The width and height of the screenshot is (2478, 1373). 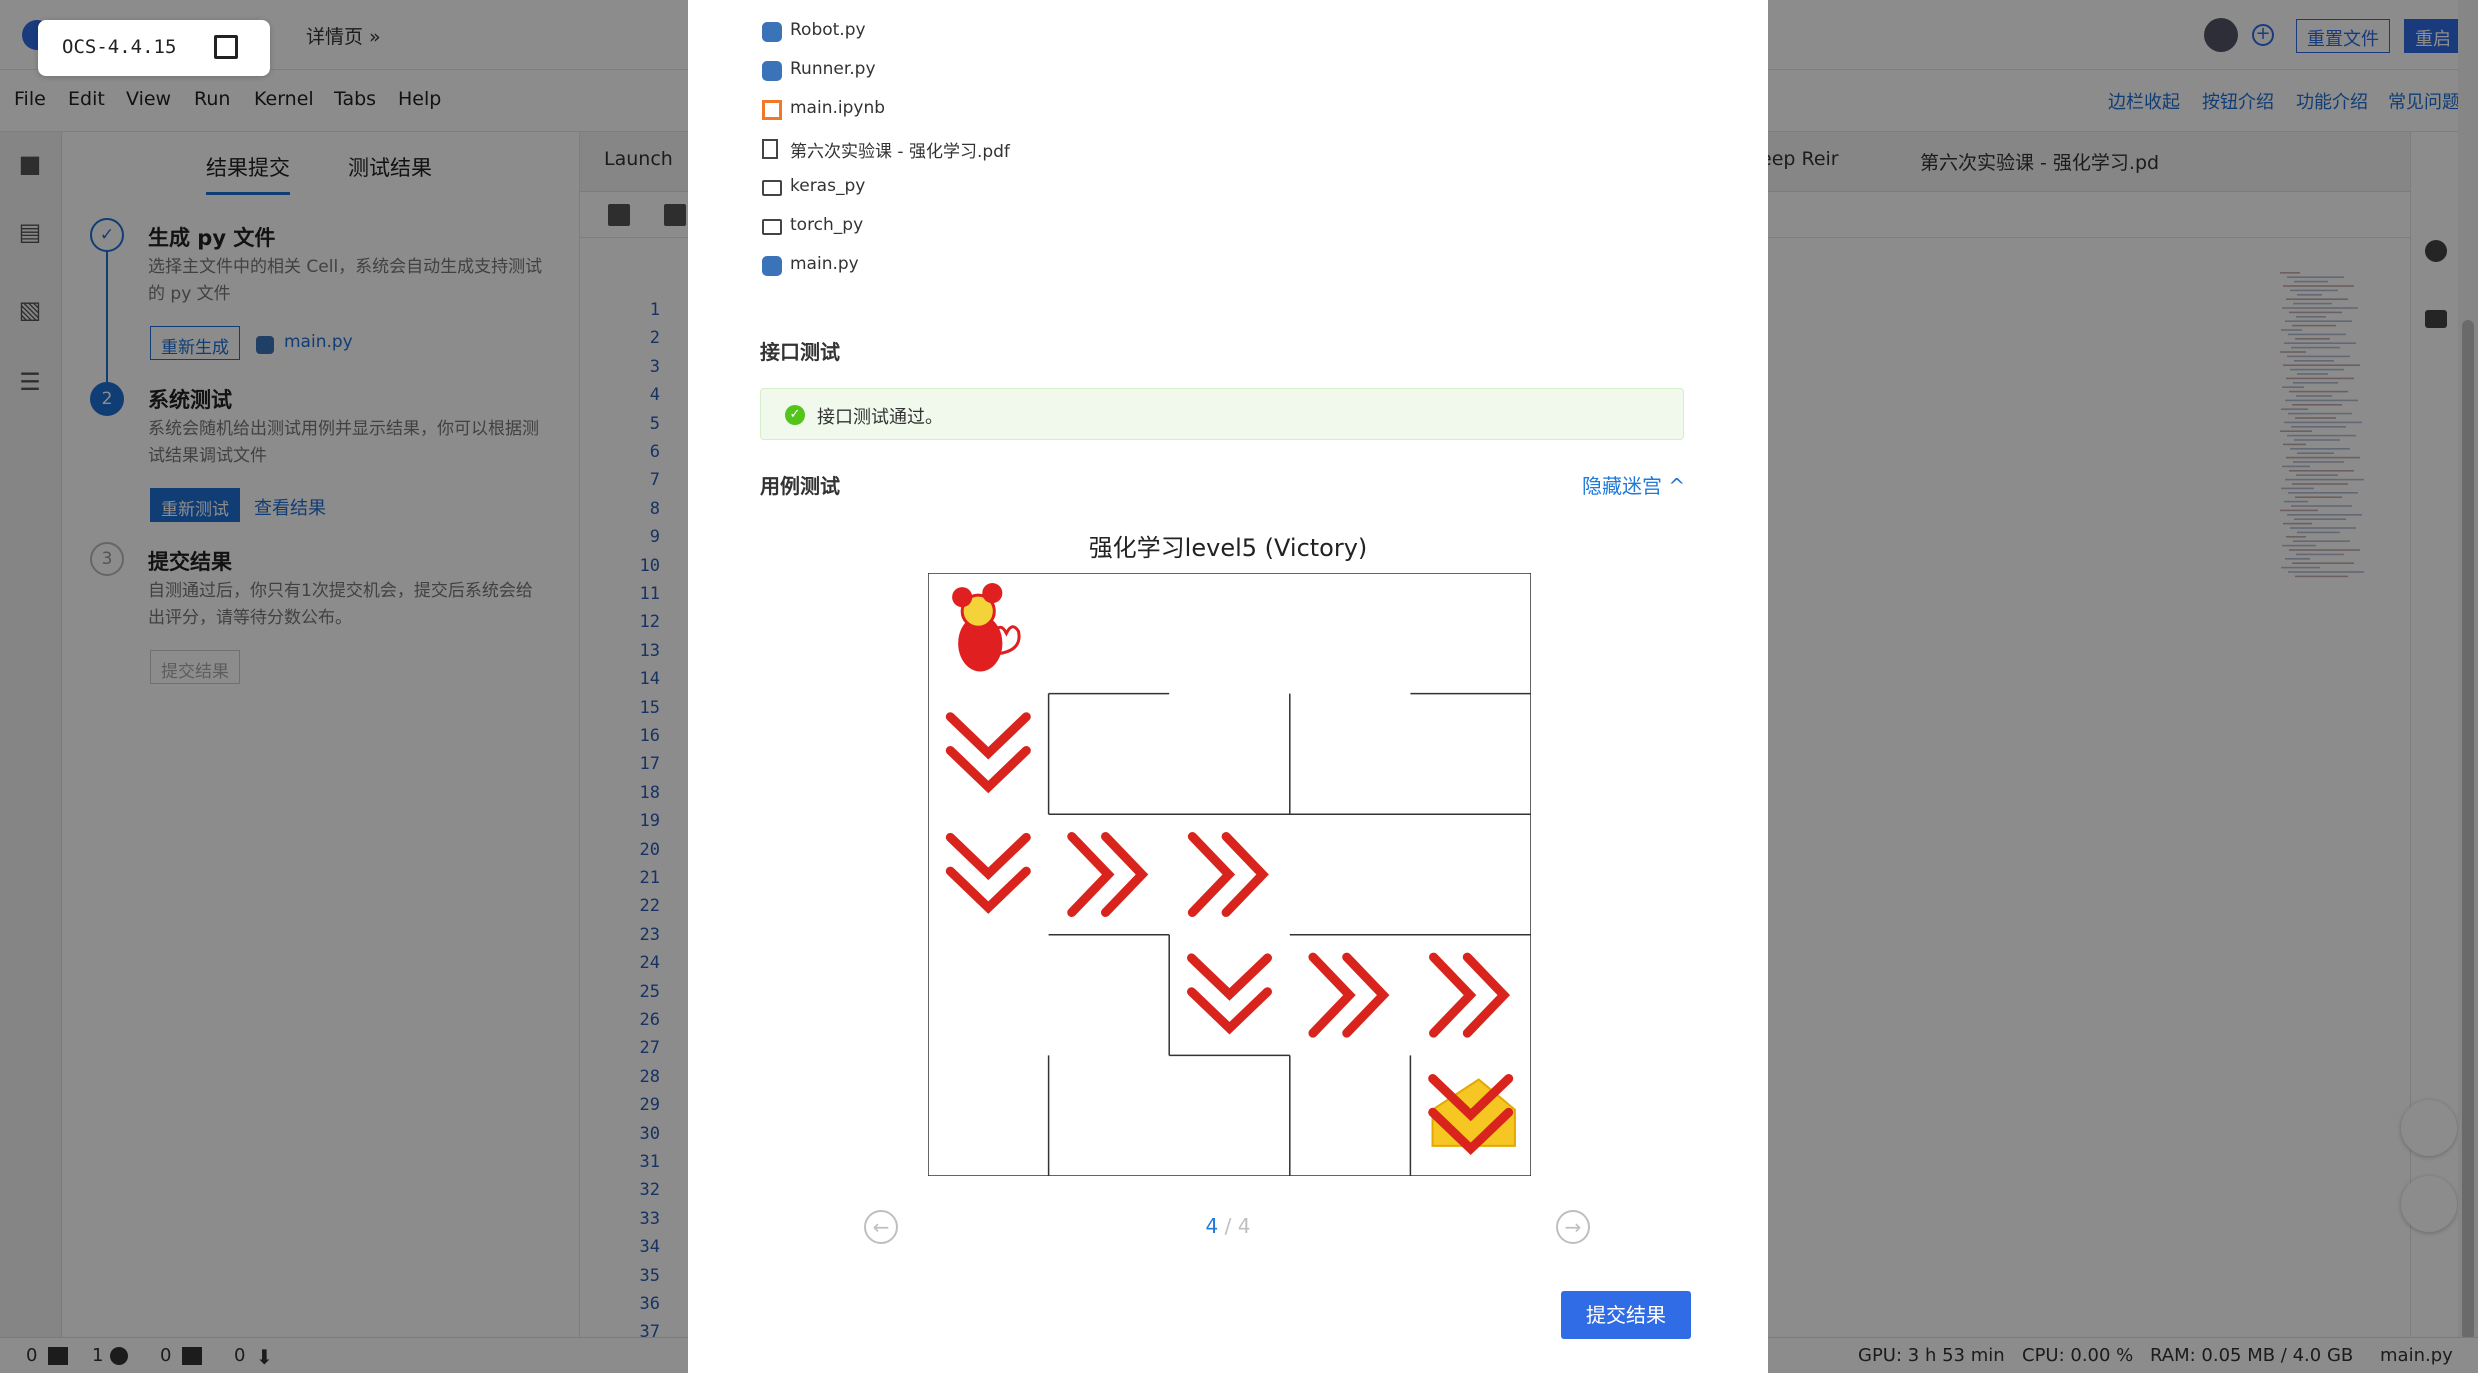 What do you see at coordinates (1626, 1315) in the screenshot?
I see `submit-result-button: 提交结果` at bounding box center [1626, 1315].